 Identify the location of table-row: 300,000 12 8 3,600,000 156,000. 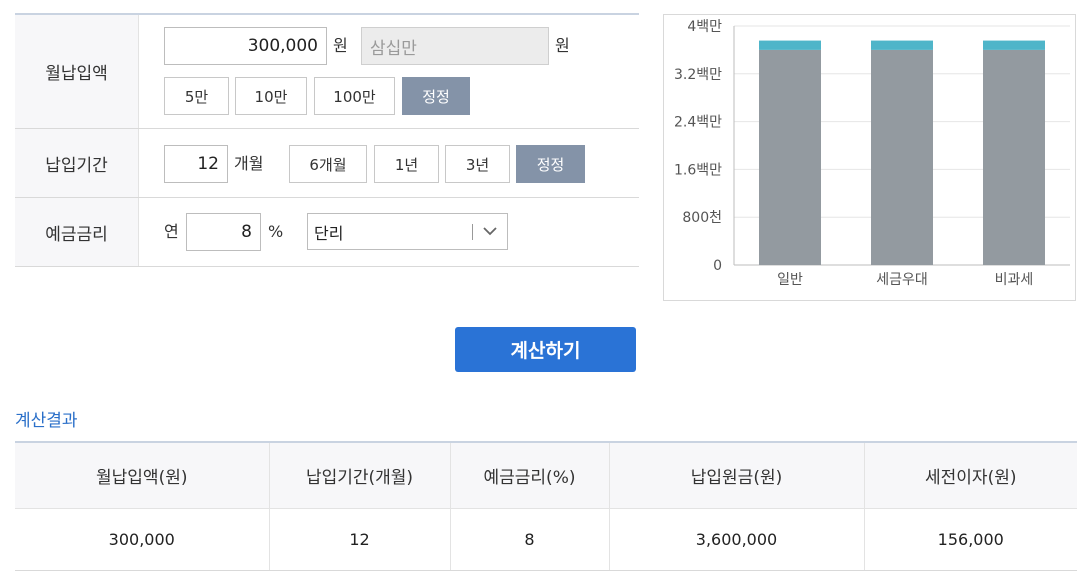
(546, 539).